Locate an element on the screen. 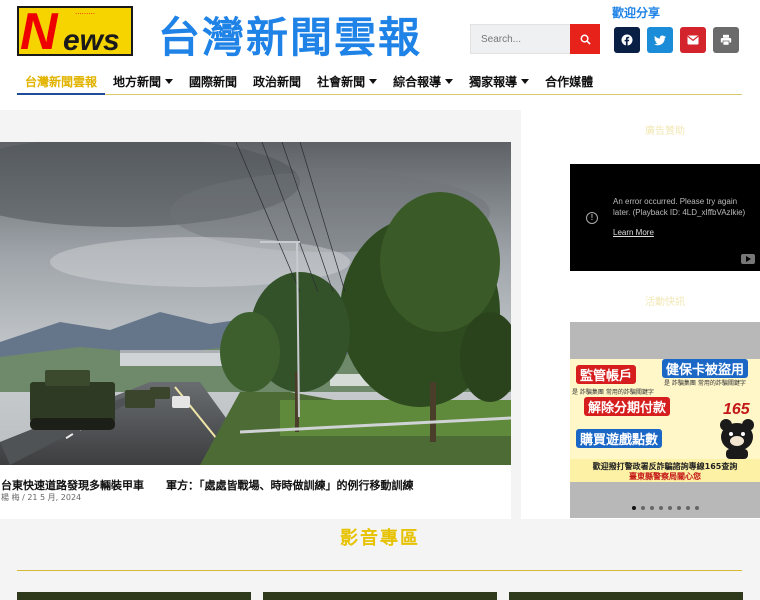  twitter-icon is located at coordinates (660, 40).